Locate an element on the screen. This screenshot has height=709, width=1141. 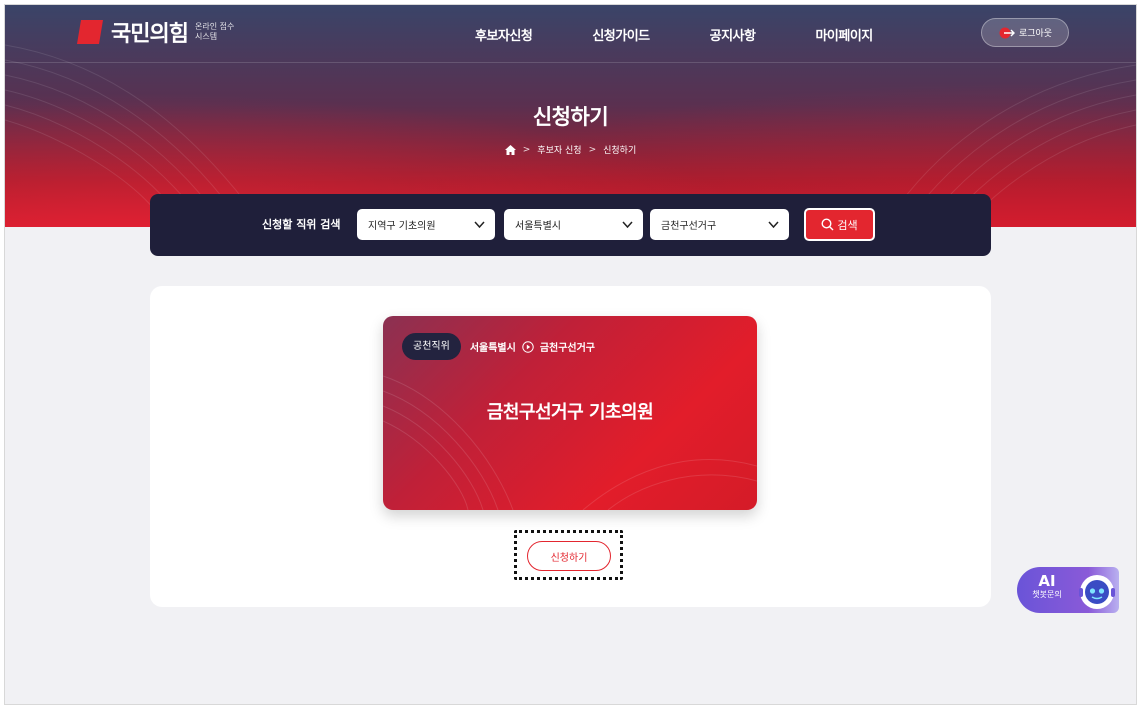
card-city: 서울특별시 is located at coordinates (492, 348).